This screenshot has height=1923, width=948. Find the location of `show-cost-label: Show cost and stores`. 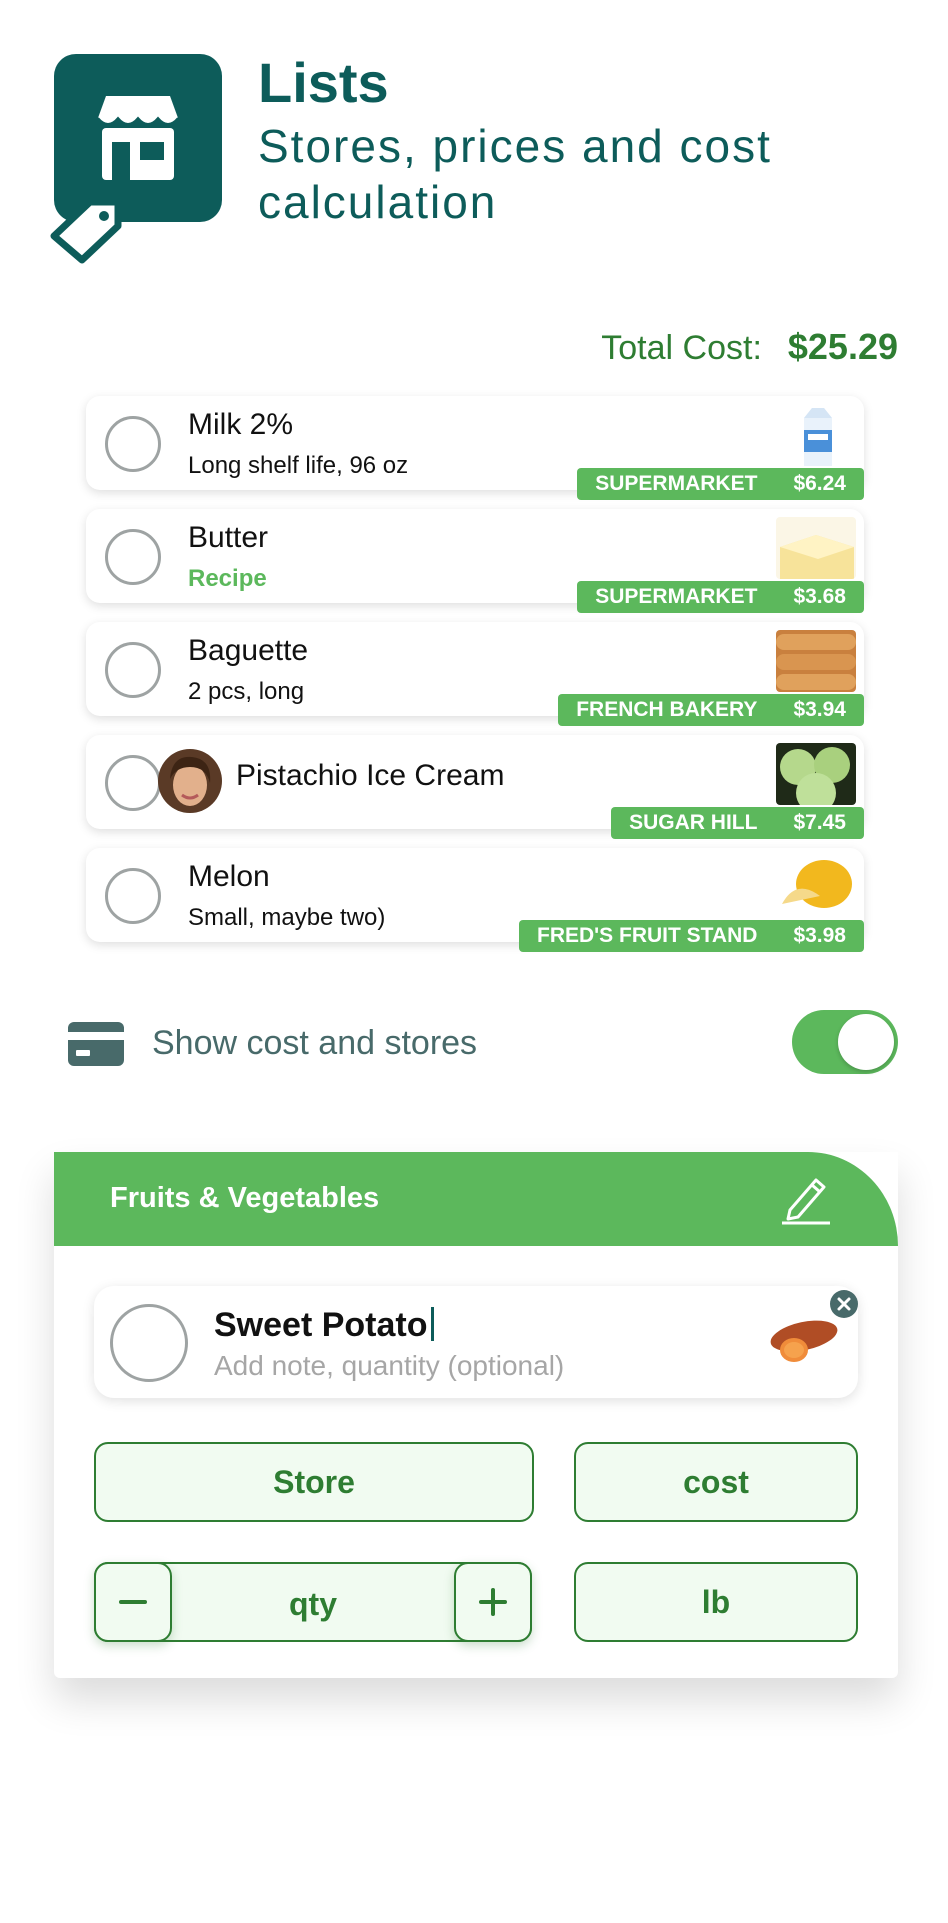

show-cost-label: Show cost and stores is located at coordinates (315, 1043).